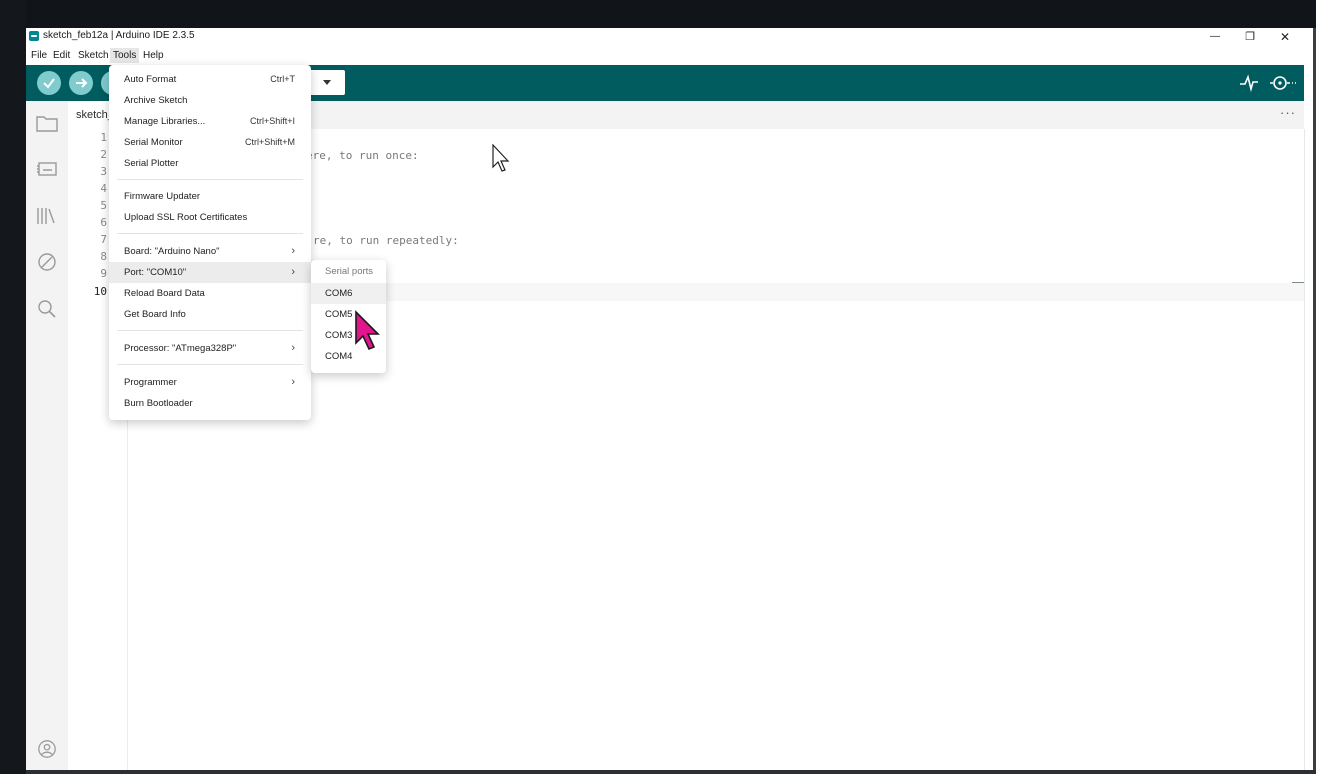  I want to click on port-option-com6: COM6, so click(348, 293).